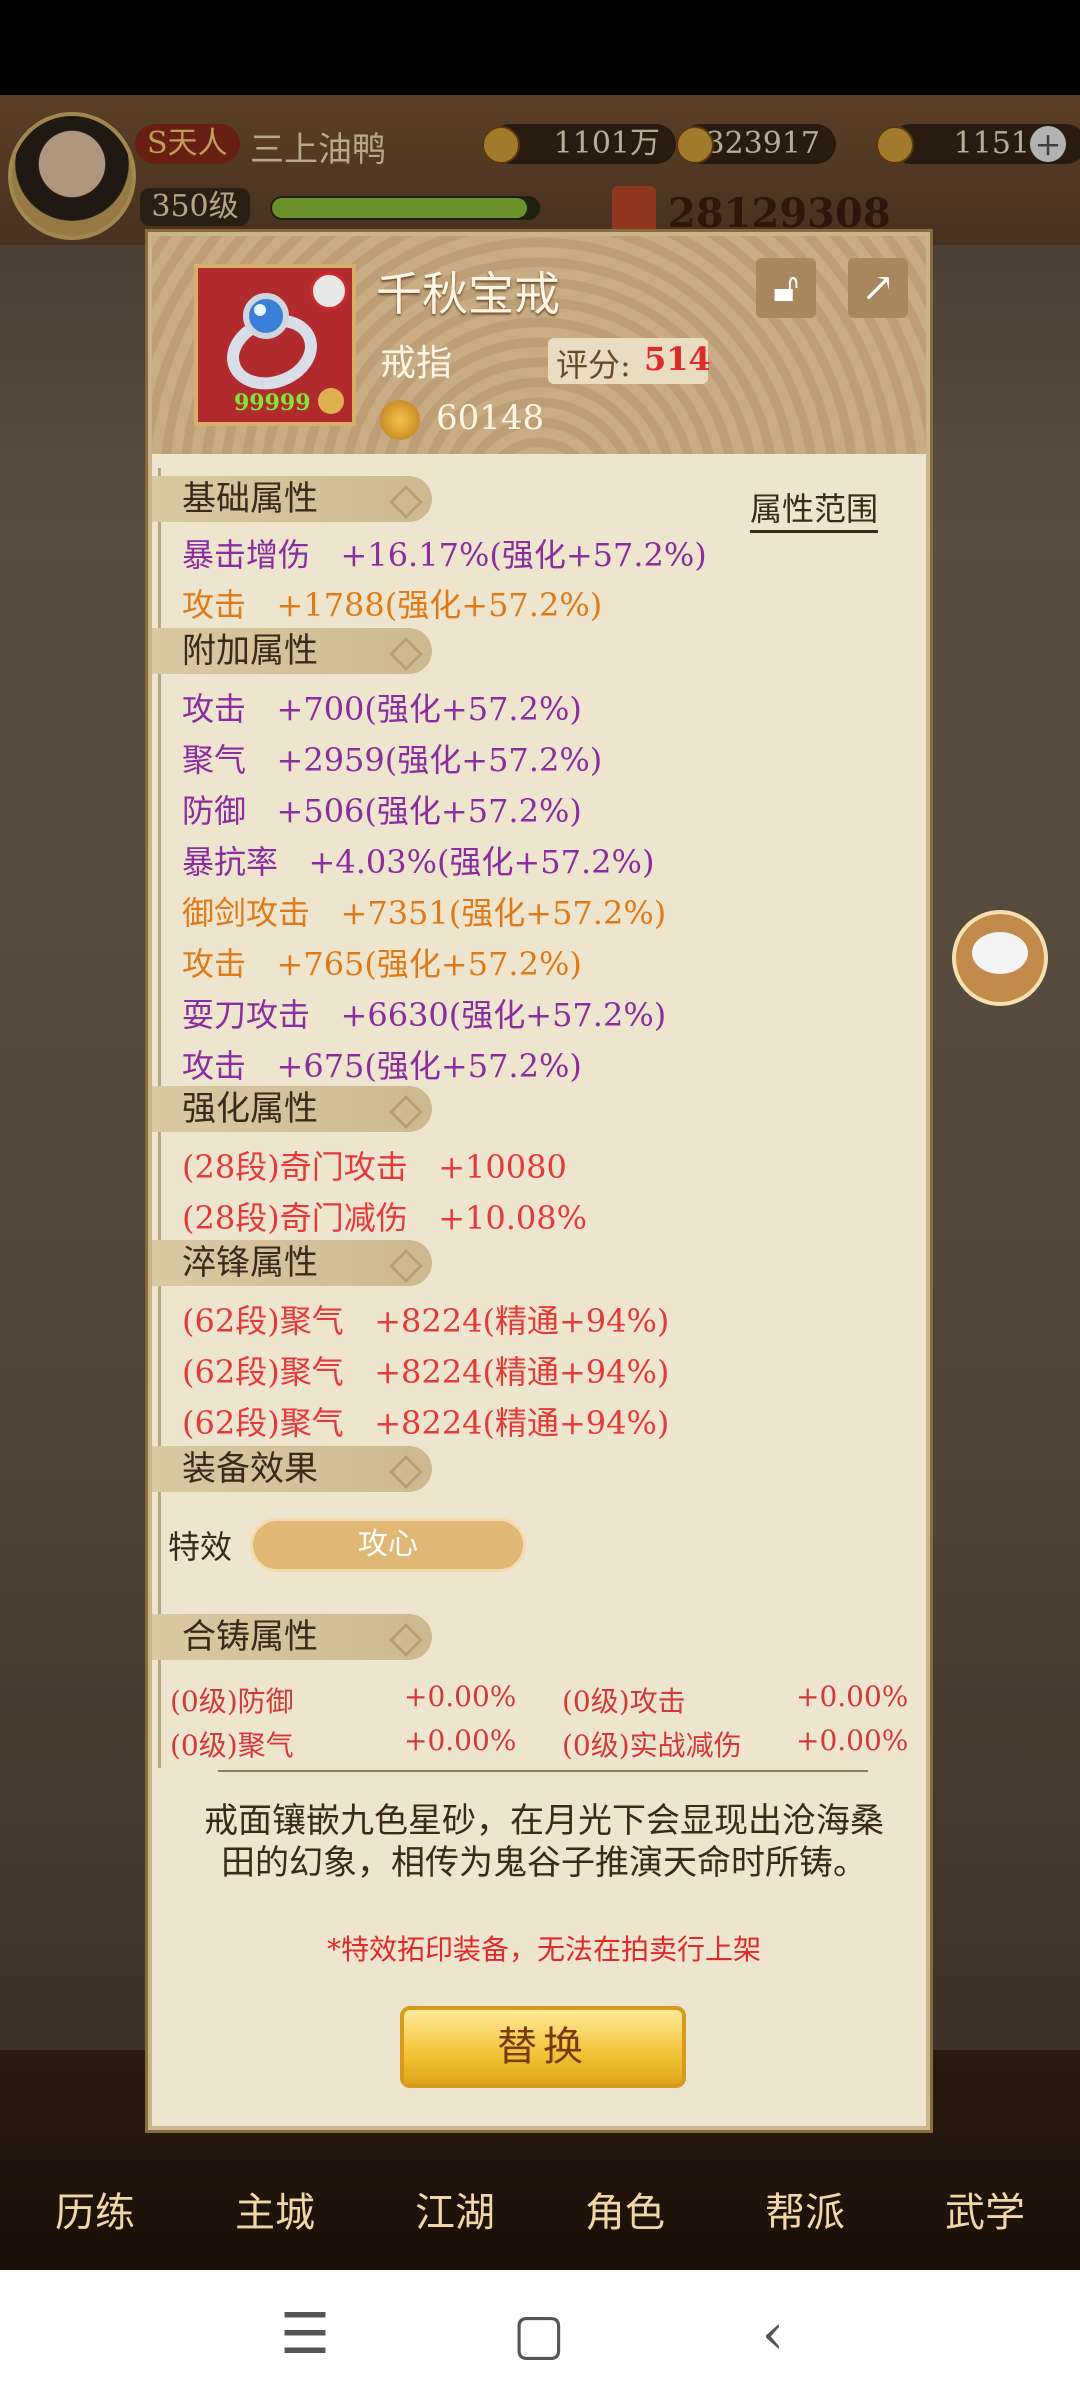  I want to click on extra-stat-line: 御剑攻击 +7351(强化+57.2%), so click(424, 913).